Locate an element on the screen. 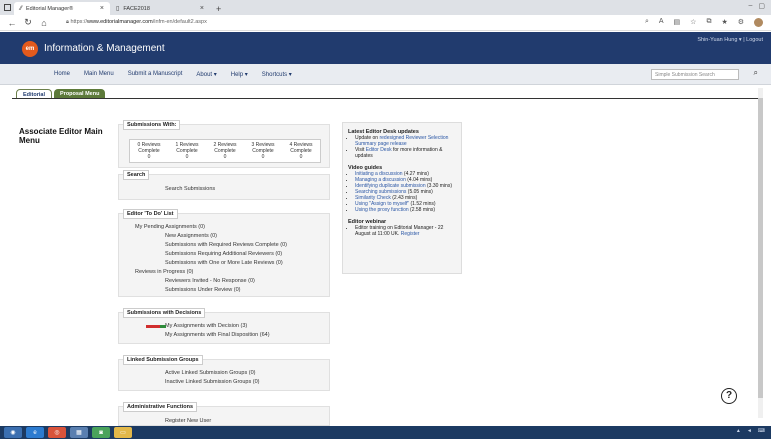 This screenshot has width=771, height=439. panel-legend: Editor 'To Do' List is located at coordinates (150, 214).